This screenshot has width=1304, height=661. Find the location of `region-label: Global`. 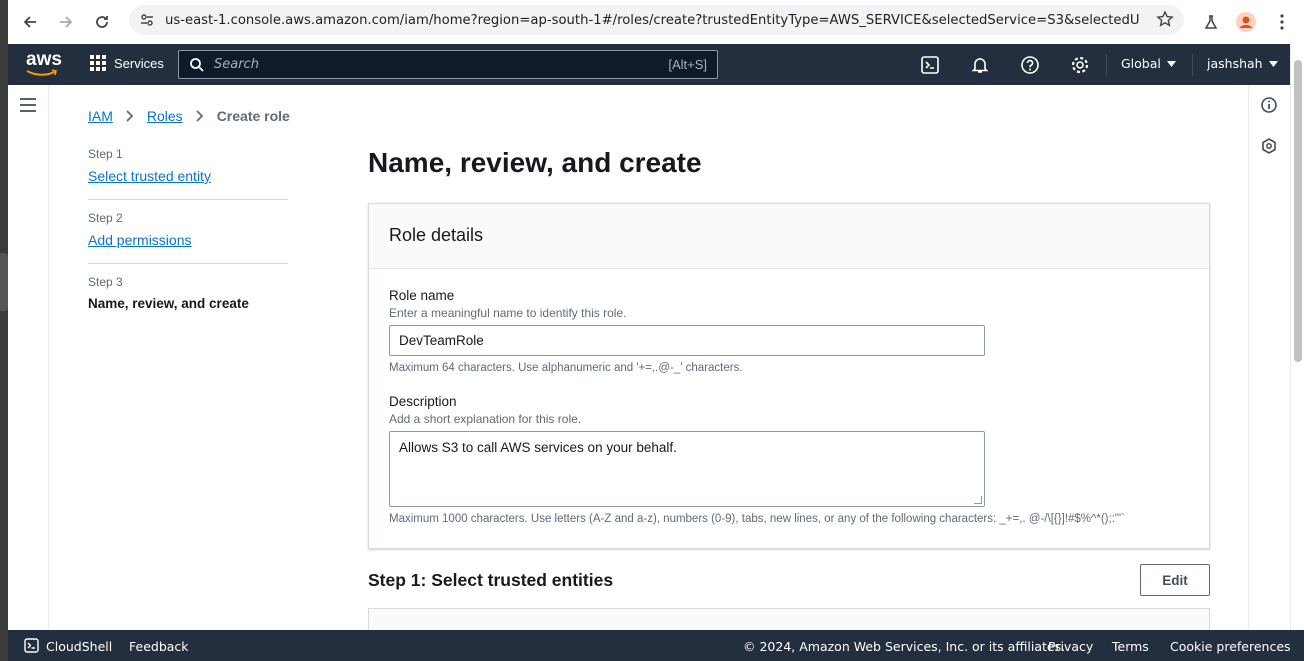

region-label: Global is located at coordinates (1141, 63).